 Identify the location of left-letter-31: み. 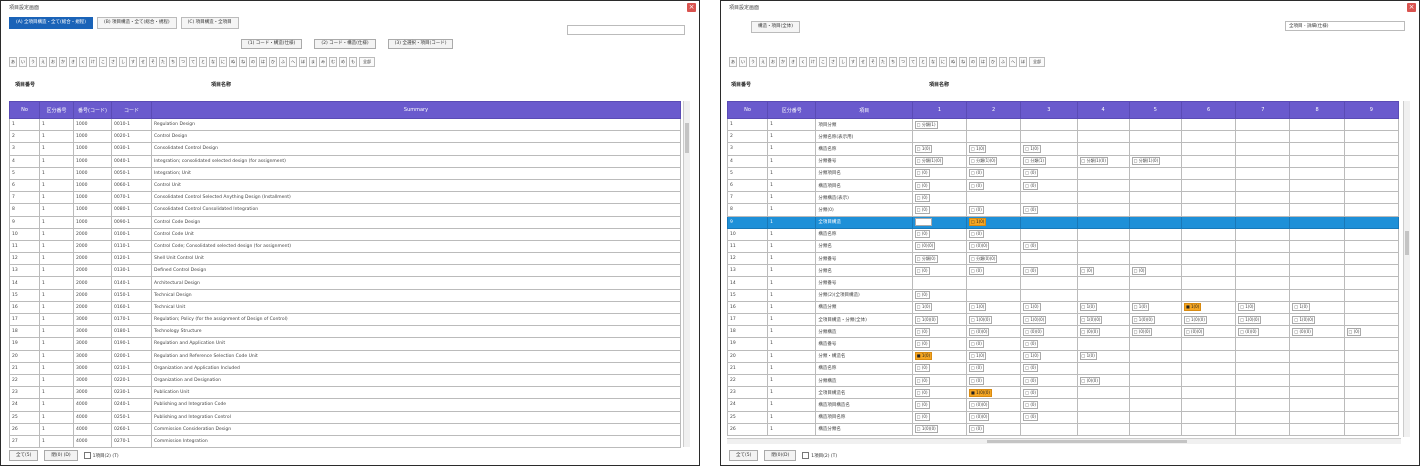
(323, 62).